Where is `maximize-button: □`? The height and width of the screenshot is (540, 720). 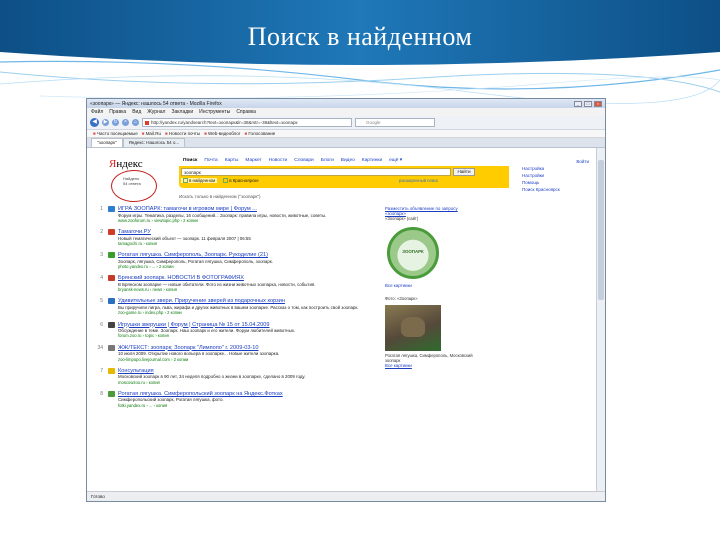 maximize-button: □ is located at coordinates (588, 103).